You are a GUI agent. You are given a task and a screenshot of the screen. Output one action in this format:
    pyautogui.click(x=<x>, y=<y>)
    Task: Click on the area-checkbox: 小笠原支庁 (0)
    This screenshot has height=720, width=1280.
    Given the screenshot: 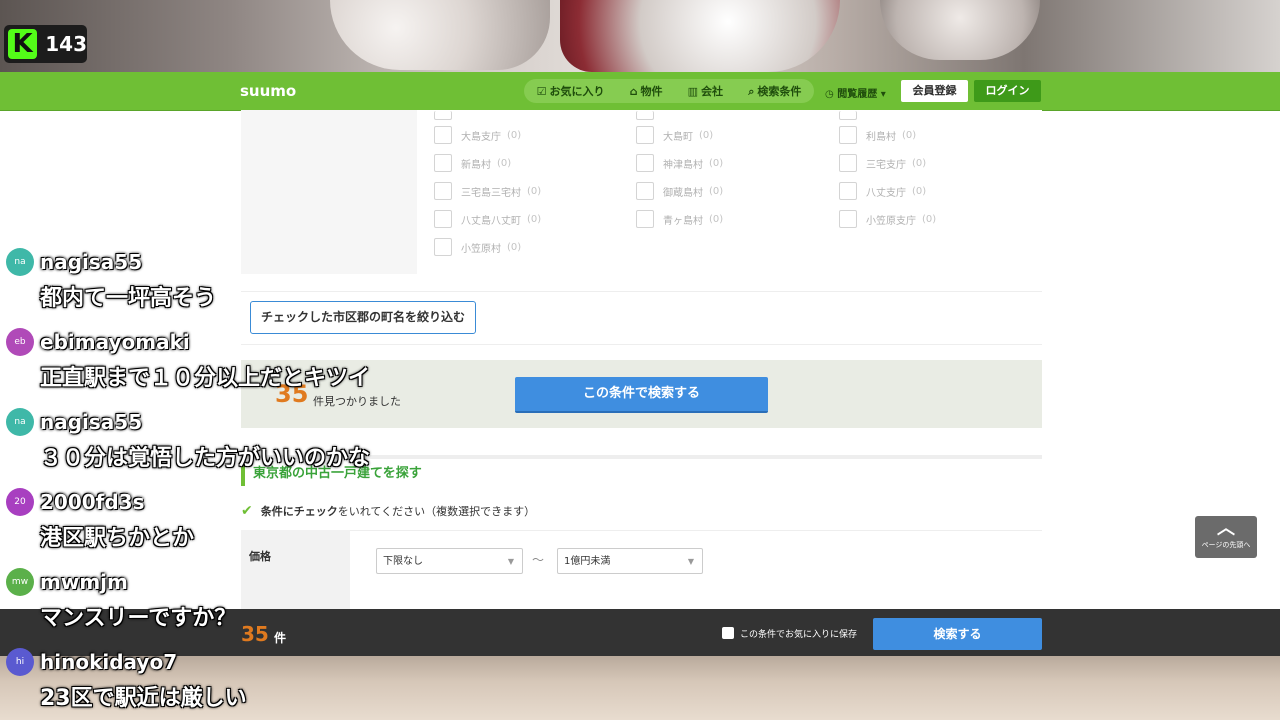 What is the action you would take?
    pyautogui.click(x=887, y=219)
    